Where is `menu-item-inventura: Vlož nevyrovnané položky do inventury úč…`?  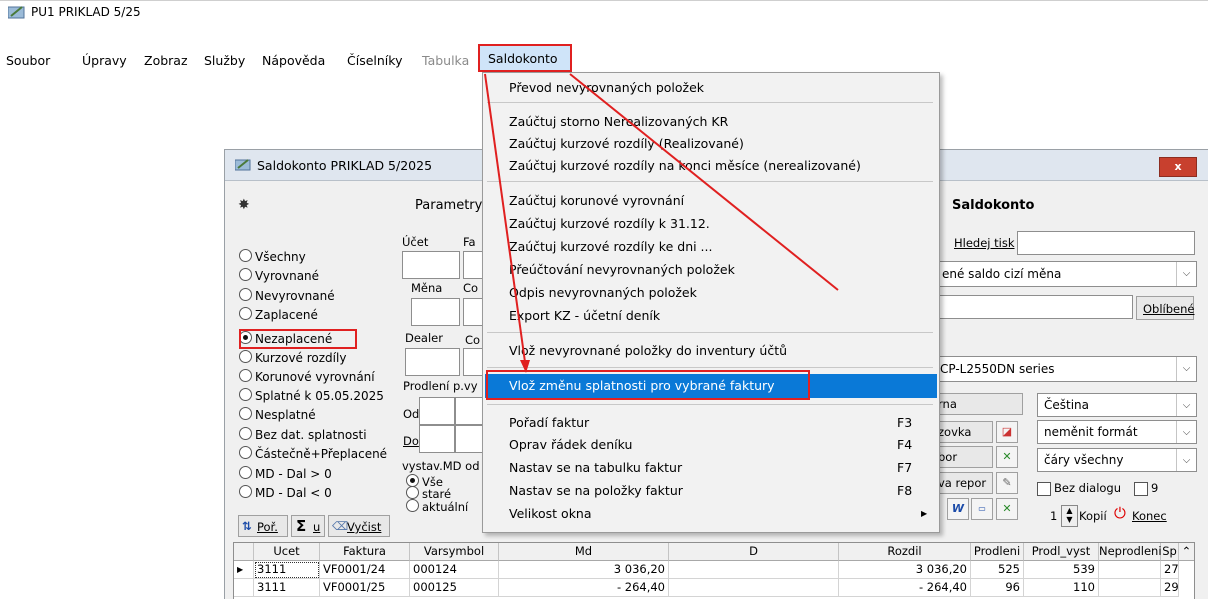
menu-item-inventura: Vlož nevyrovnané položky do inventury úč… is located at coordinates (648, 350).